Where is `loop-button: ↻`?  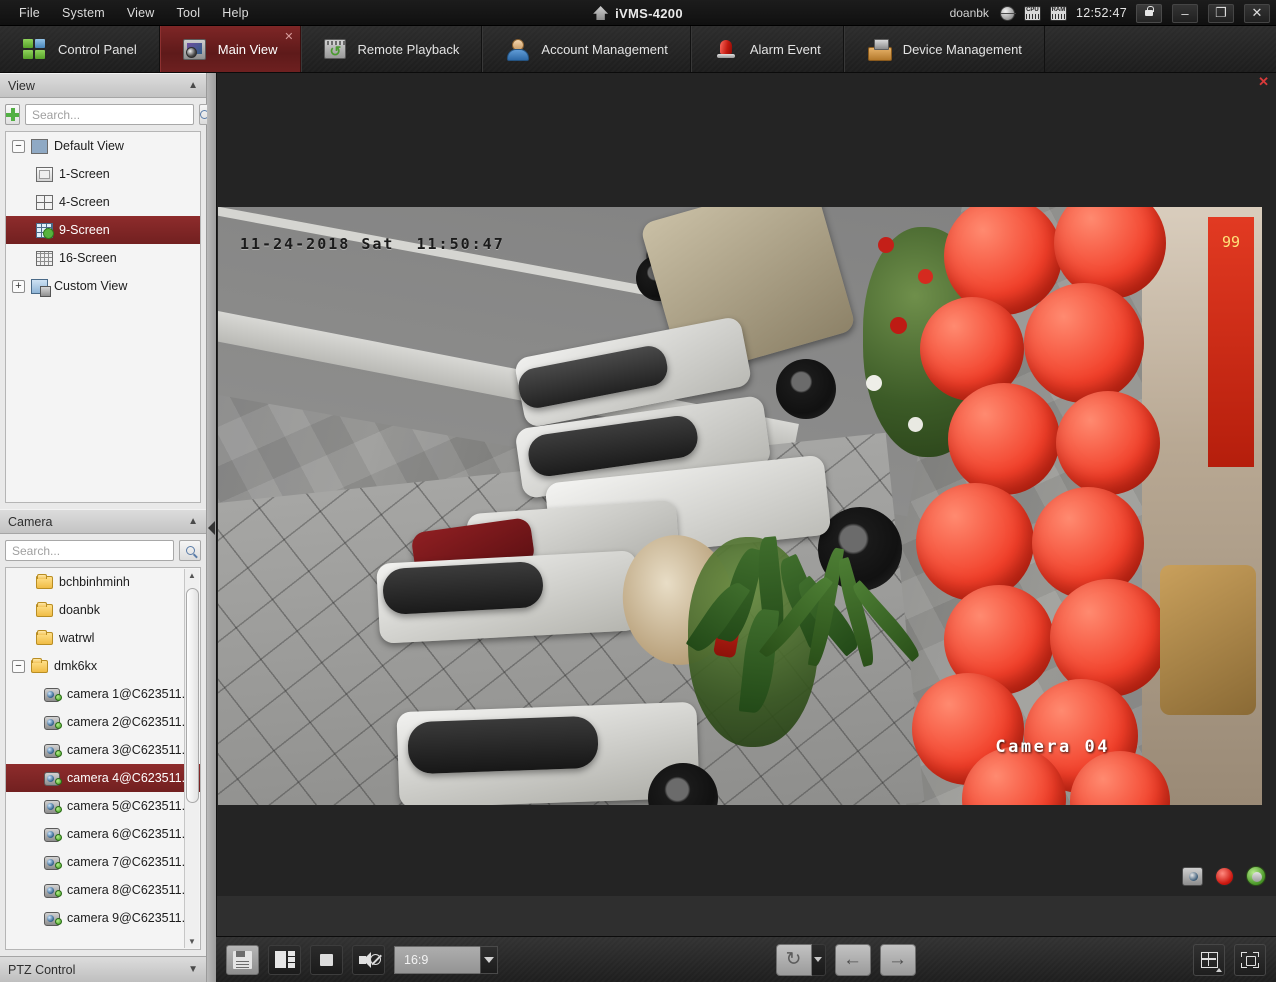 loop-button: ↻ is located at coordinates (793, 959).